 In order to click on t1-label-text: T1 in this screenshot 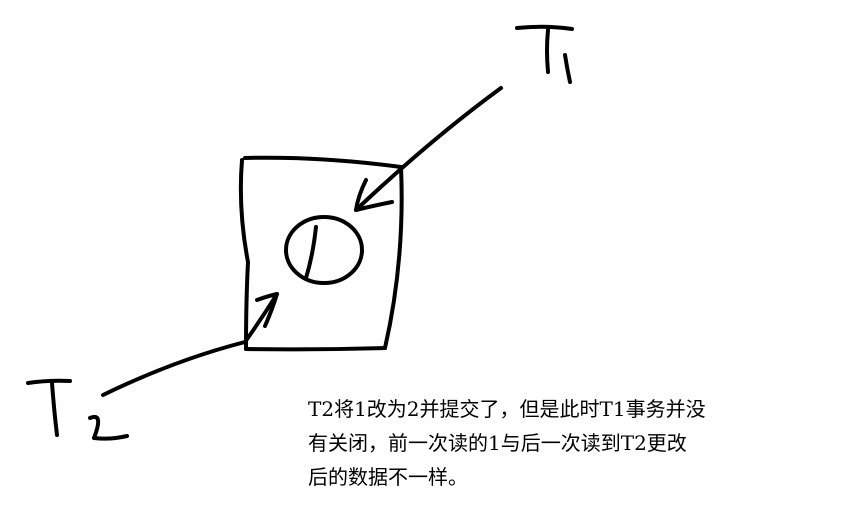, I will do `click(526, 25)`.